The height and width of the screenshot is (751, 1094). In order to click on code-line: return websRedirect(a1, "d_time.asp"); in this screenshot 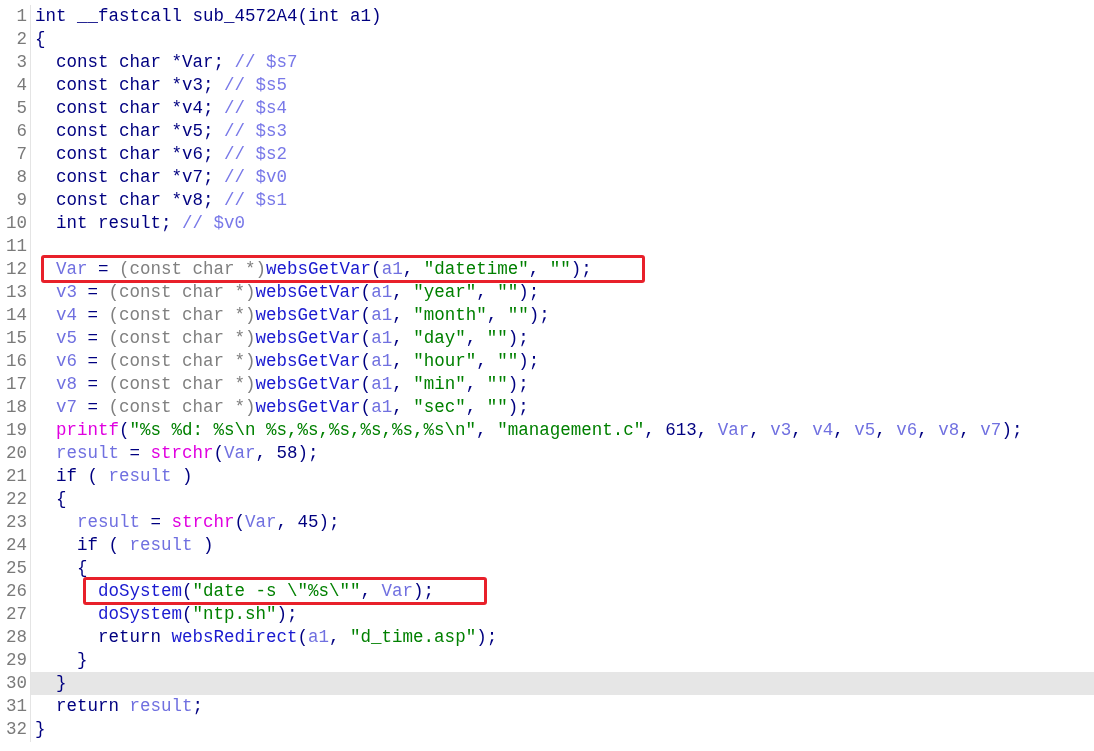, I will do `click(298, 637)`.